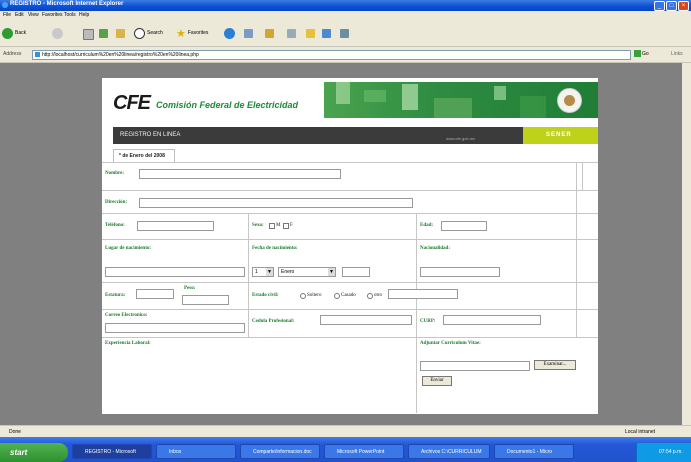 This screenshot has height=462, width=691. I want to click on stop-icon, so click(88, 34).